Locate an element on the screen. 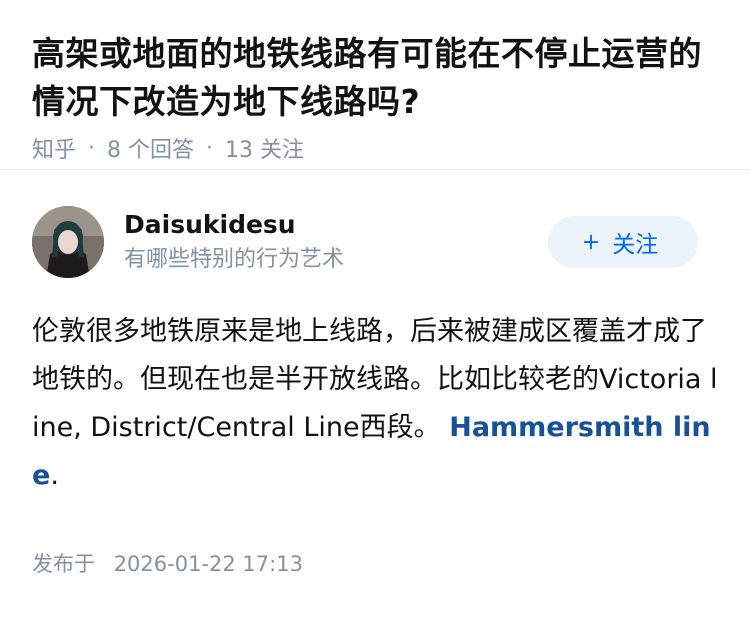 This screenshot has height=634, width=750. publish-info: 发布于 2026-01-22 17:13 is located at coordinates (375, 563).